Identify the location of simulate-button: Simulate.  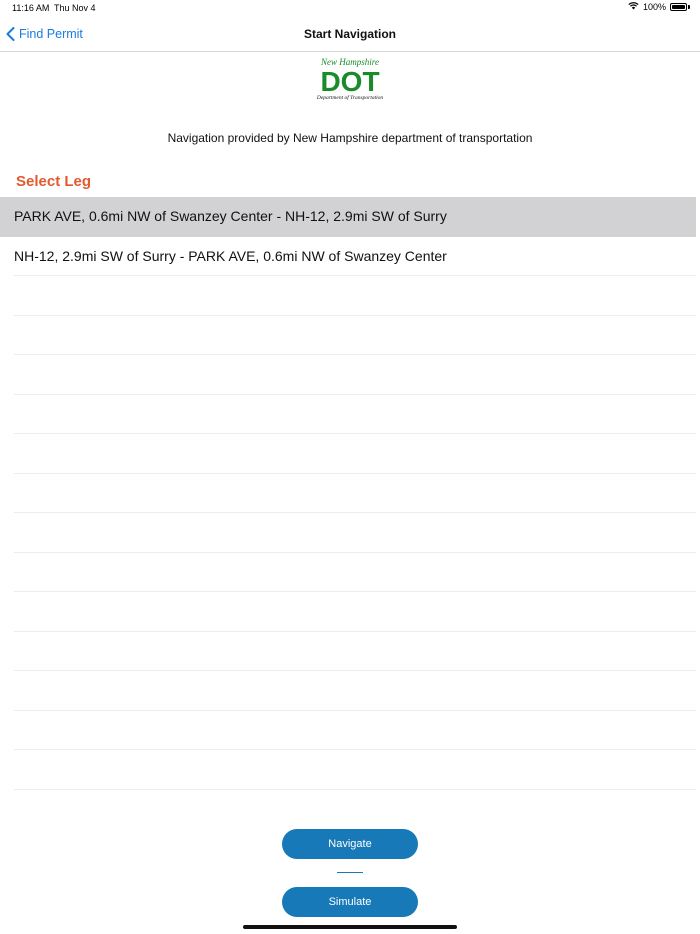
(350, 902).